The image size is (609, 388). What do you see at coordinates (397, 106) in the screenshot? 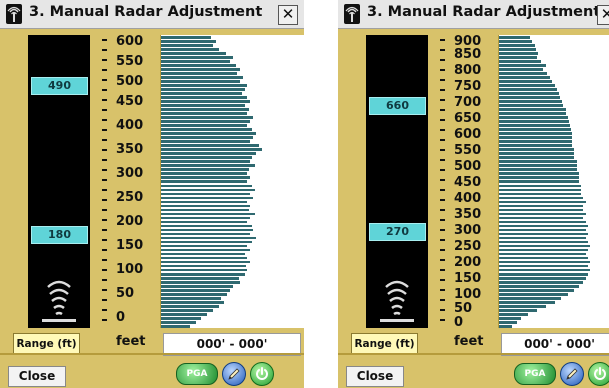
I see `upper-range-marker: 660` at bounding box center [397, 106].